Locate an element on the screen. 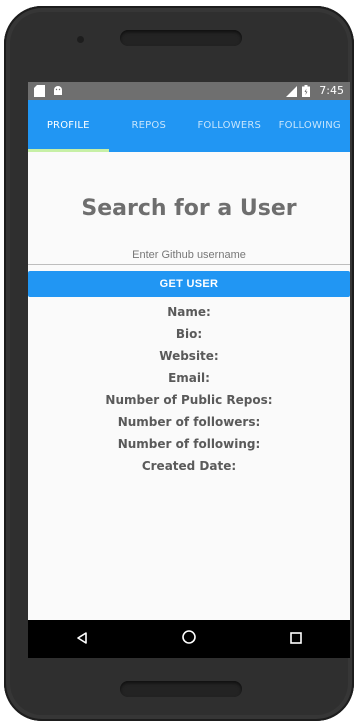 The height and width of the screenshot is (727, 358). tab-following: FOLLOWING is located at coordinates (310, 126).